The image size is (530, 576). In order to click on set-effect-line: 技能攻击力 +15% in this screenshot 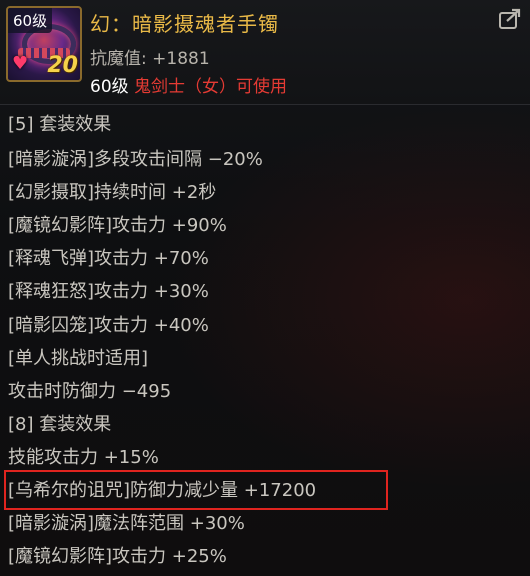, I will do `click(83, 457)`.